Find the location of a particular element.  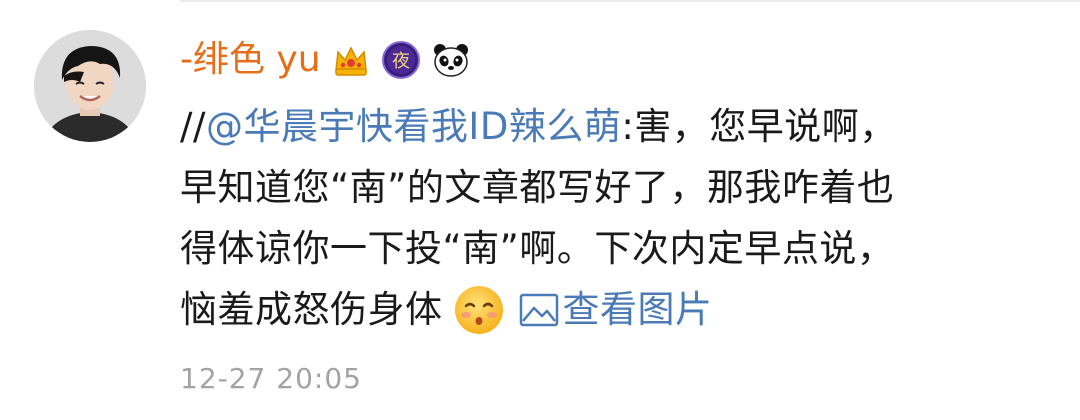

post-line-2: 早知道您“南”的文章都写好了，那我咋着也 is located at coordinates (620, 187).